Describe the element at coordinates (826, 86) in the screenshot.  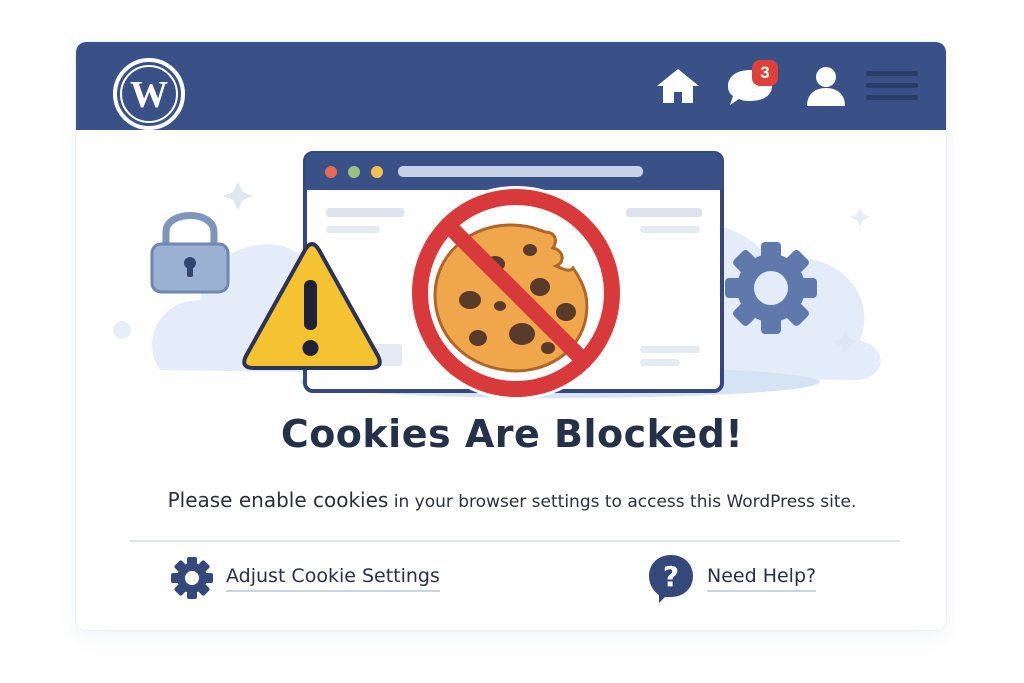
I see `user-icon` at that location.